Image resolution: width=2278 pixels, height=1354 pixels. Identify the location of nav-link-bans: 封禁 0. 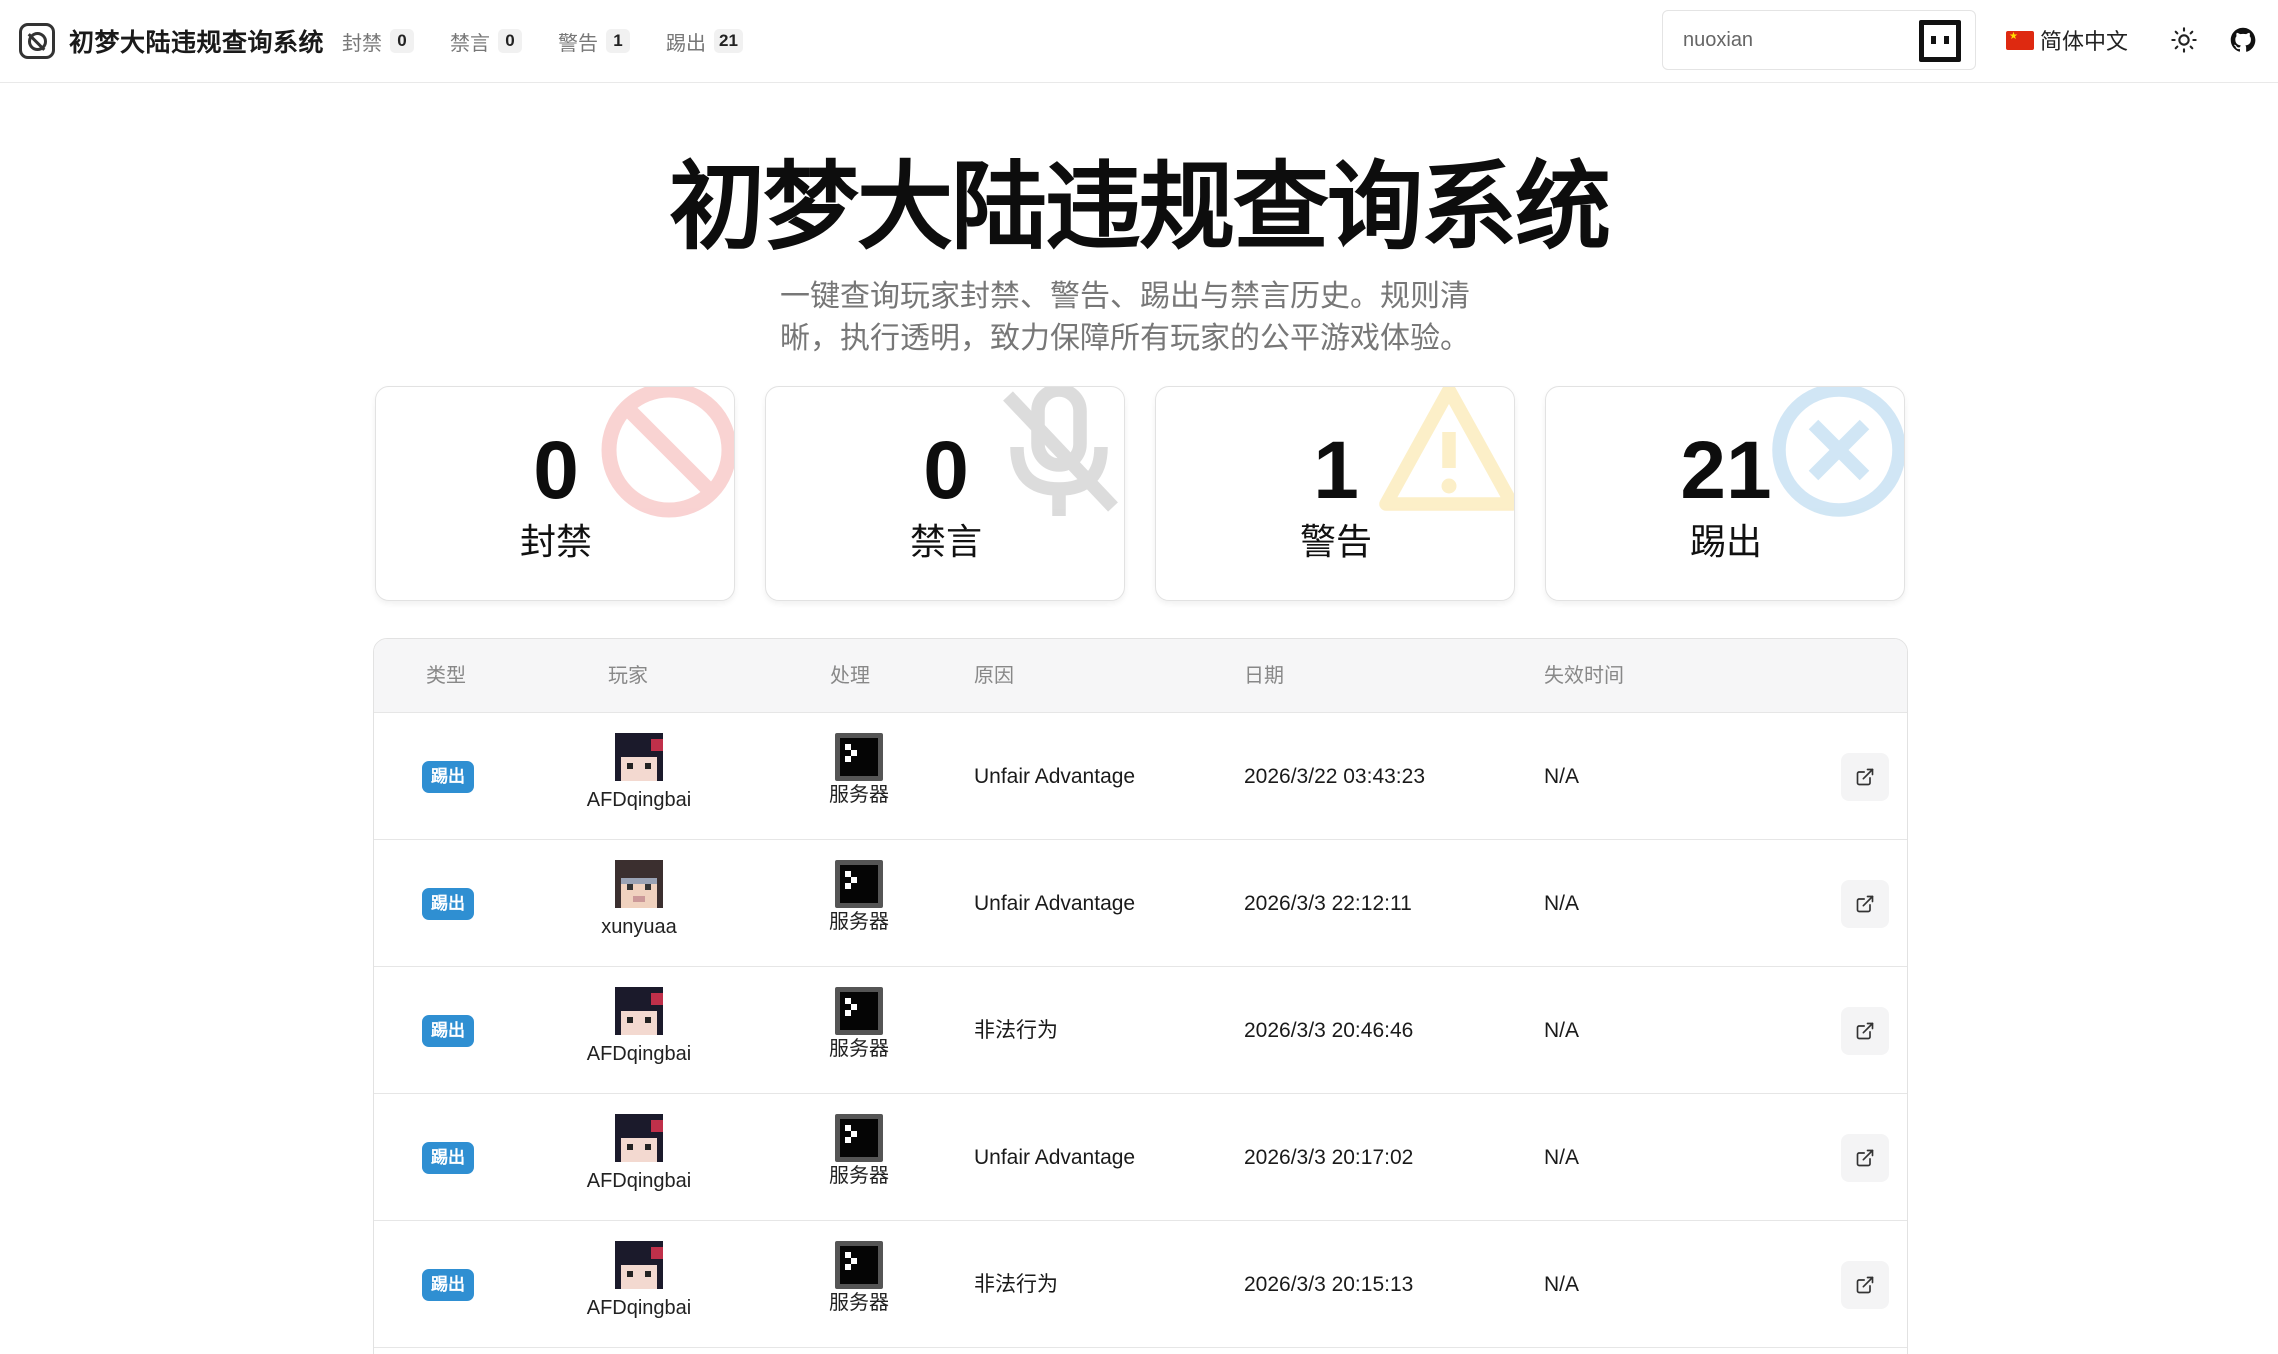
(378, 41).